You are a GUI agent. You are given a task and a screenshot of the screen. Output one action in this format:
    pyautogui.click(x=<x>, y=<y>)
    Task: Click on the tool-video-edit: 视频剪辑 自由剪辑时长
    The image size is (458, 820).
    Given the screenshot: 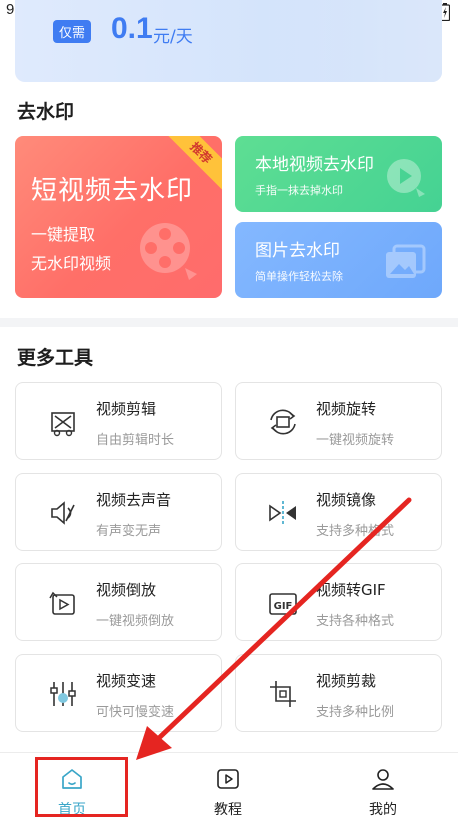 What is the action you would take?
    pyautogui.click(x=118, y=421)
    